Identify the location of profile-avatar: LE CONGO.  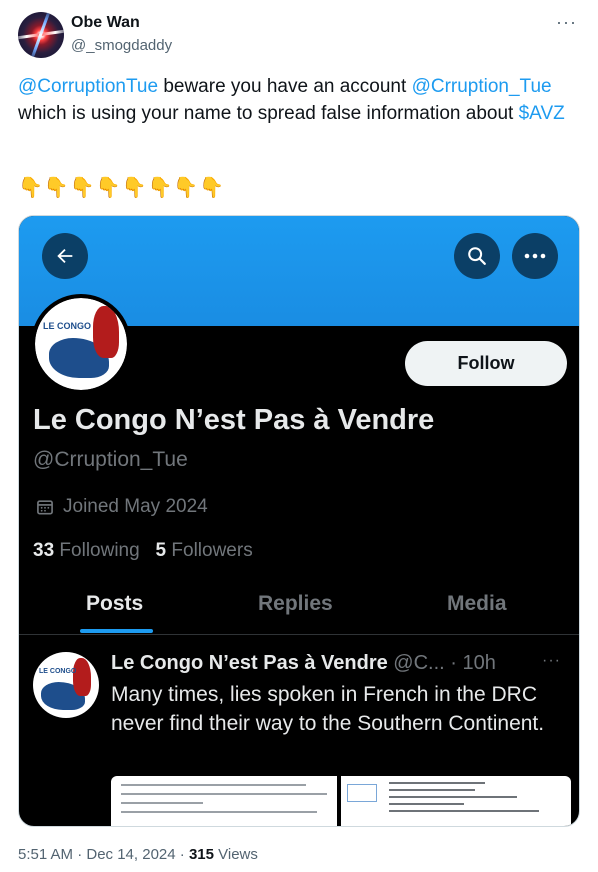
(81, 344).